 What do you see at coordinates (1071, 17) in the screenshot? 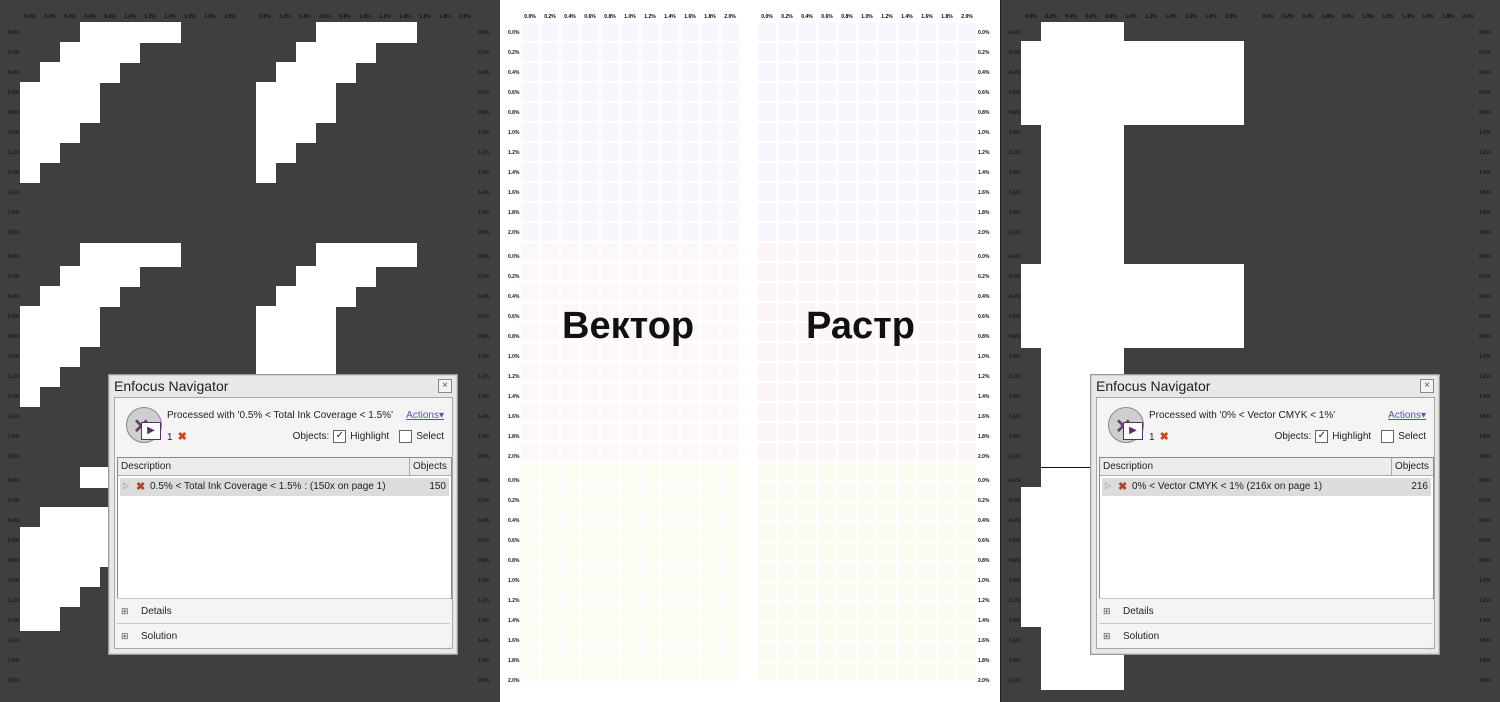
I see `scale-tick-label: 0.4%` at bounding box center [1071, 17].